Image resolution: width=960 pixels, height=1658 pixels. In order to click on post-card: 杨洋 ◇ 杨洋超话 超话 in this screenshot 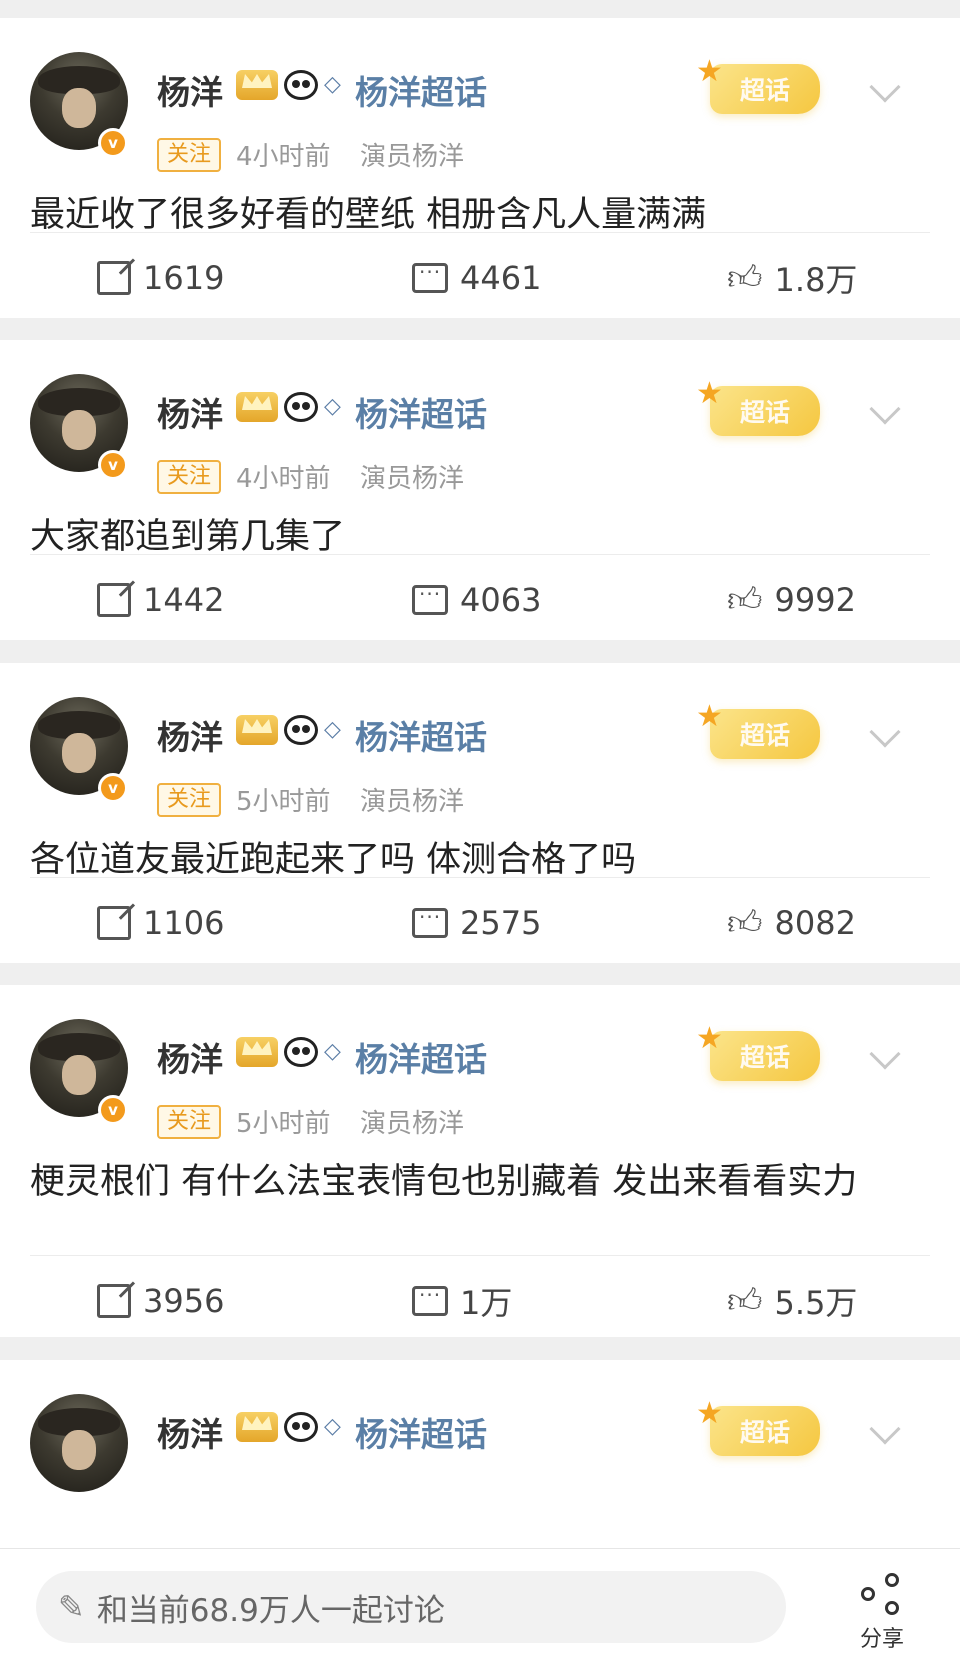, I will do `click(480, 1454)`.